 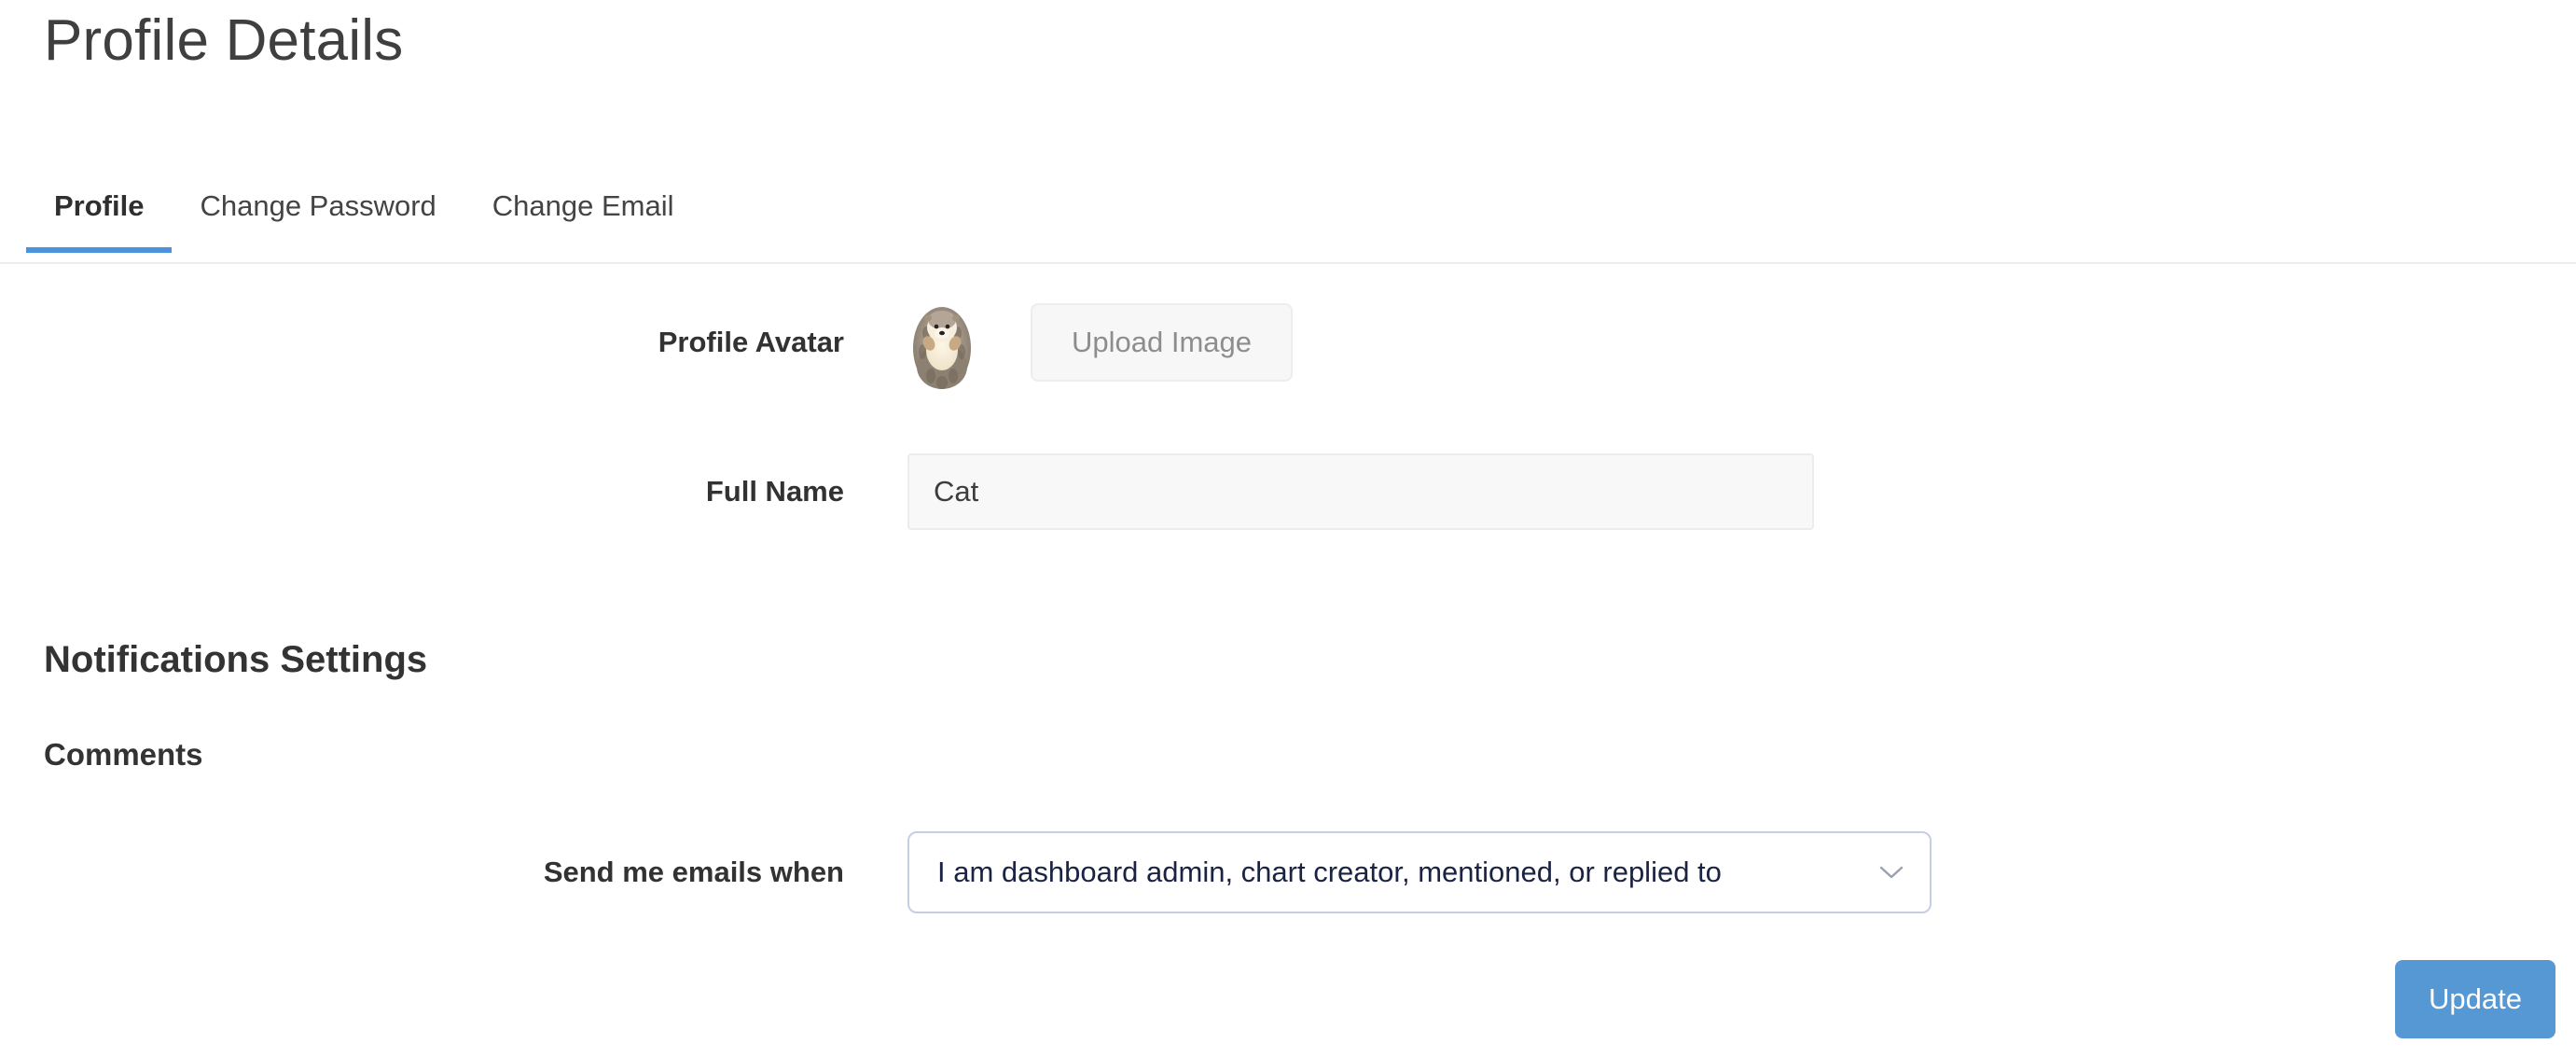 I want to click on chevron-down-icon, so click(x=1891, y=872).